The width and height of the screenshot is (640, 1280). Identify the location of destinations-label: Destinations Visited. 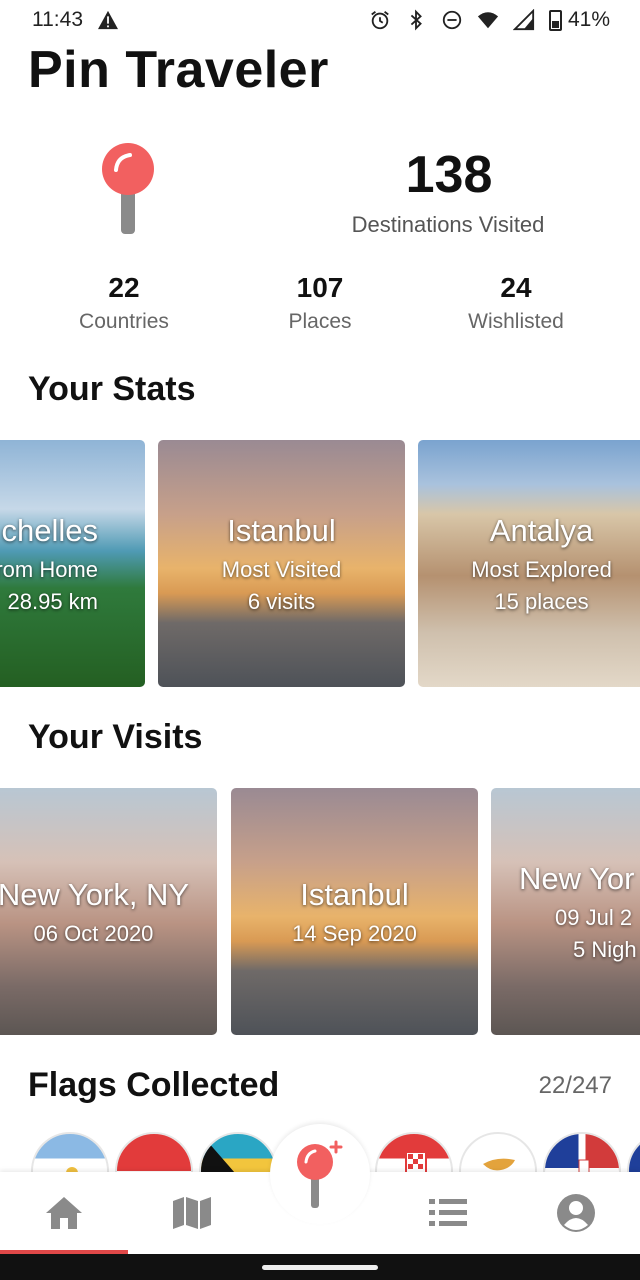
(448, 224).